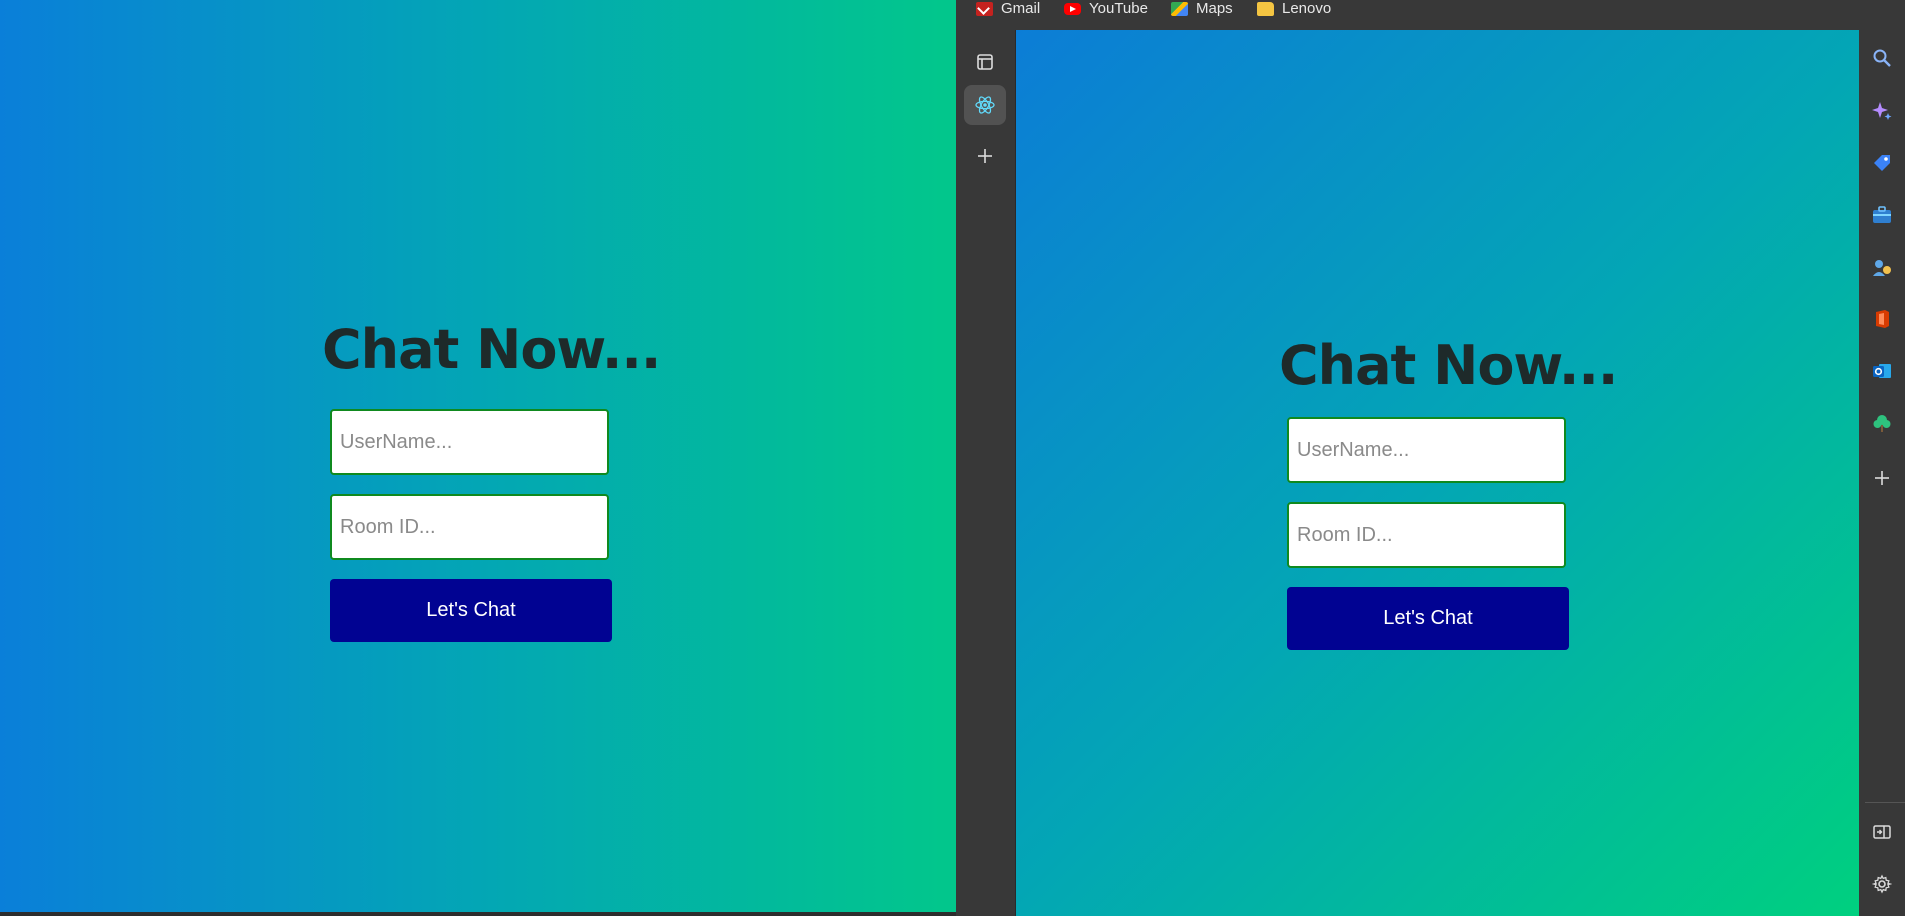  I want to click on react-app-icon, so click(985, 105).